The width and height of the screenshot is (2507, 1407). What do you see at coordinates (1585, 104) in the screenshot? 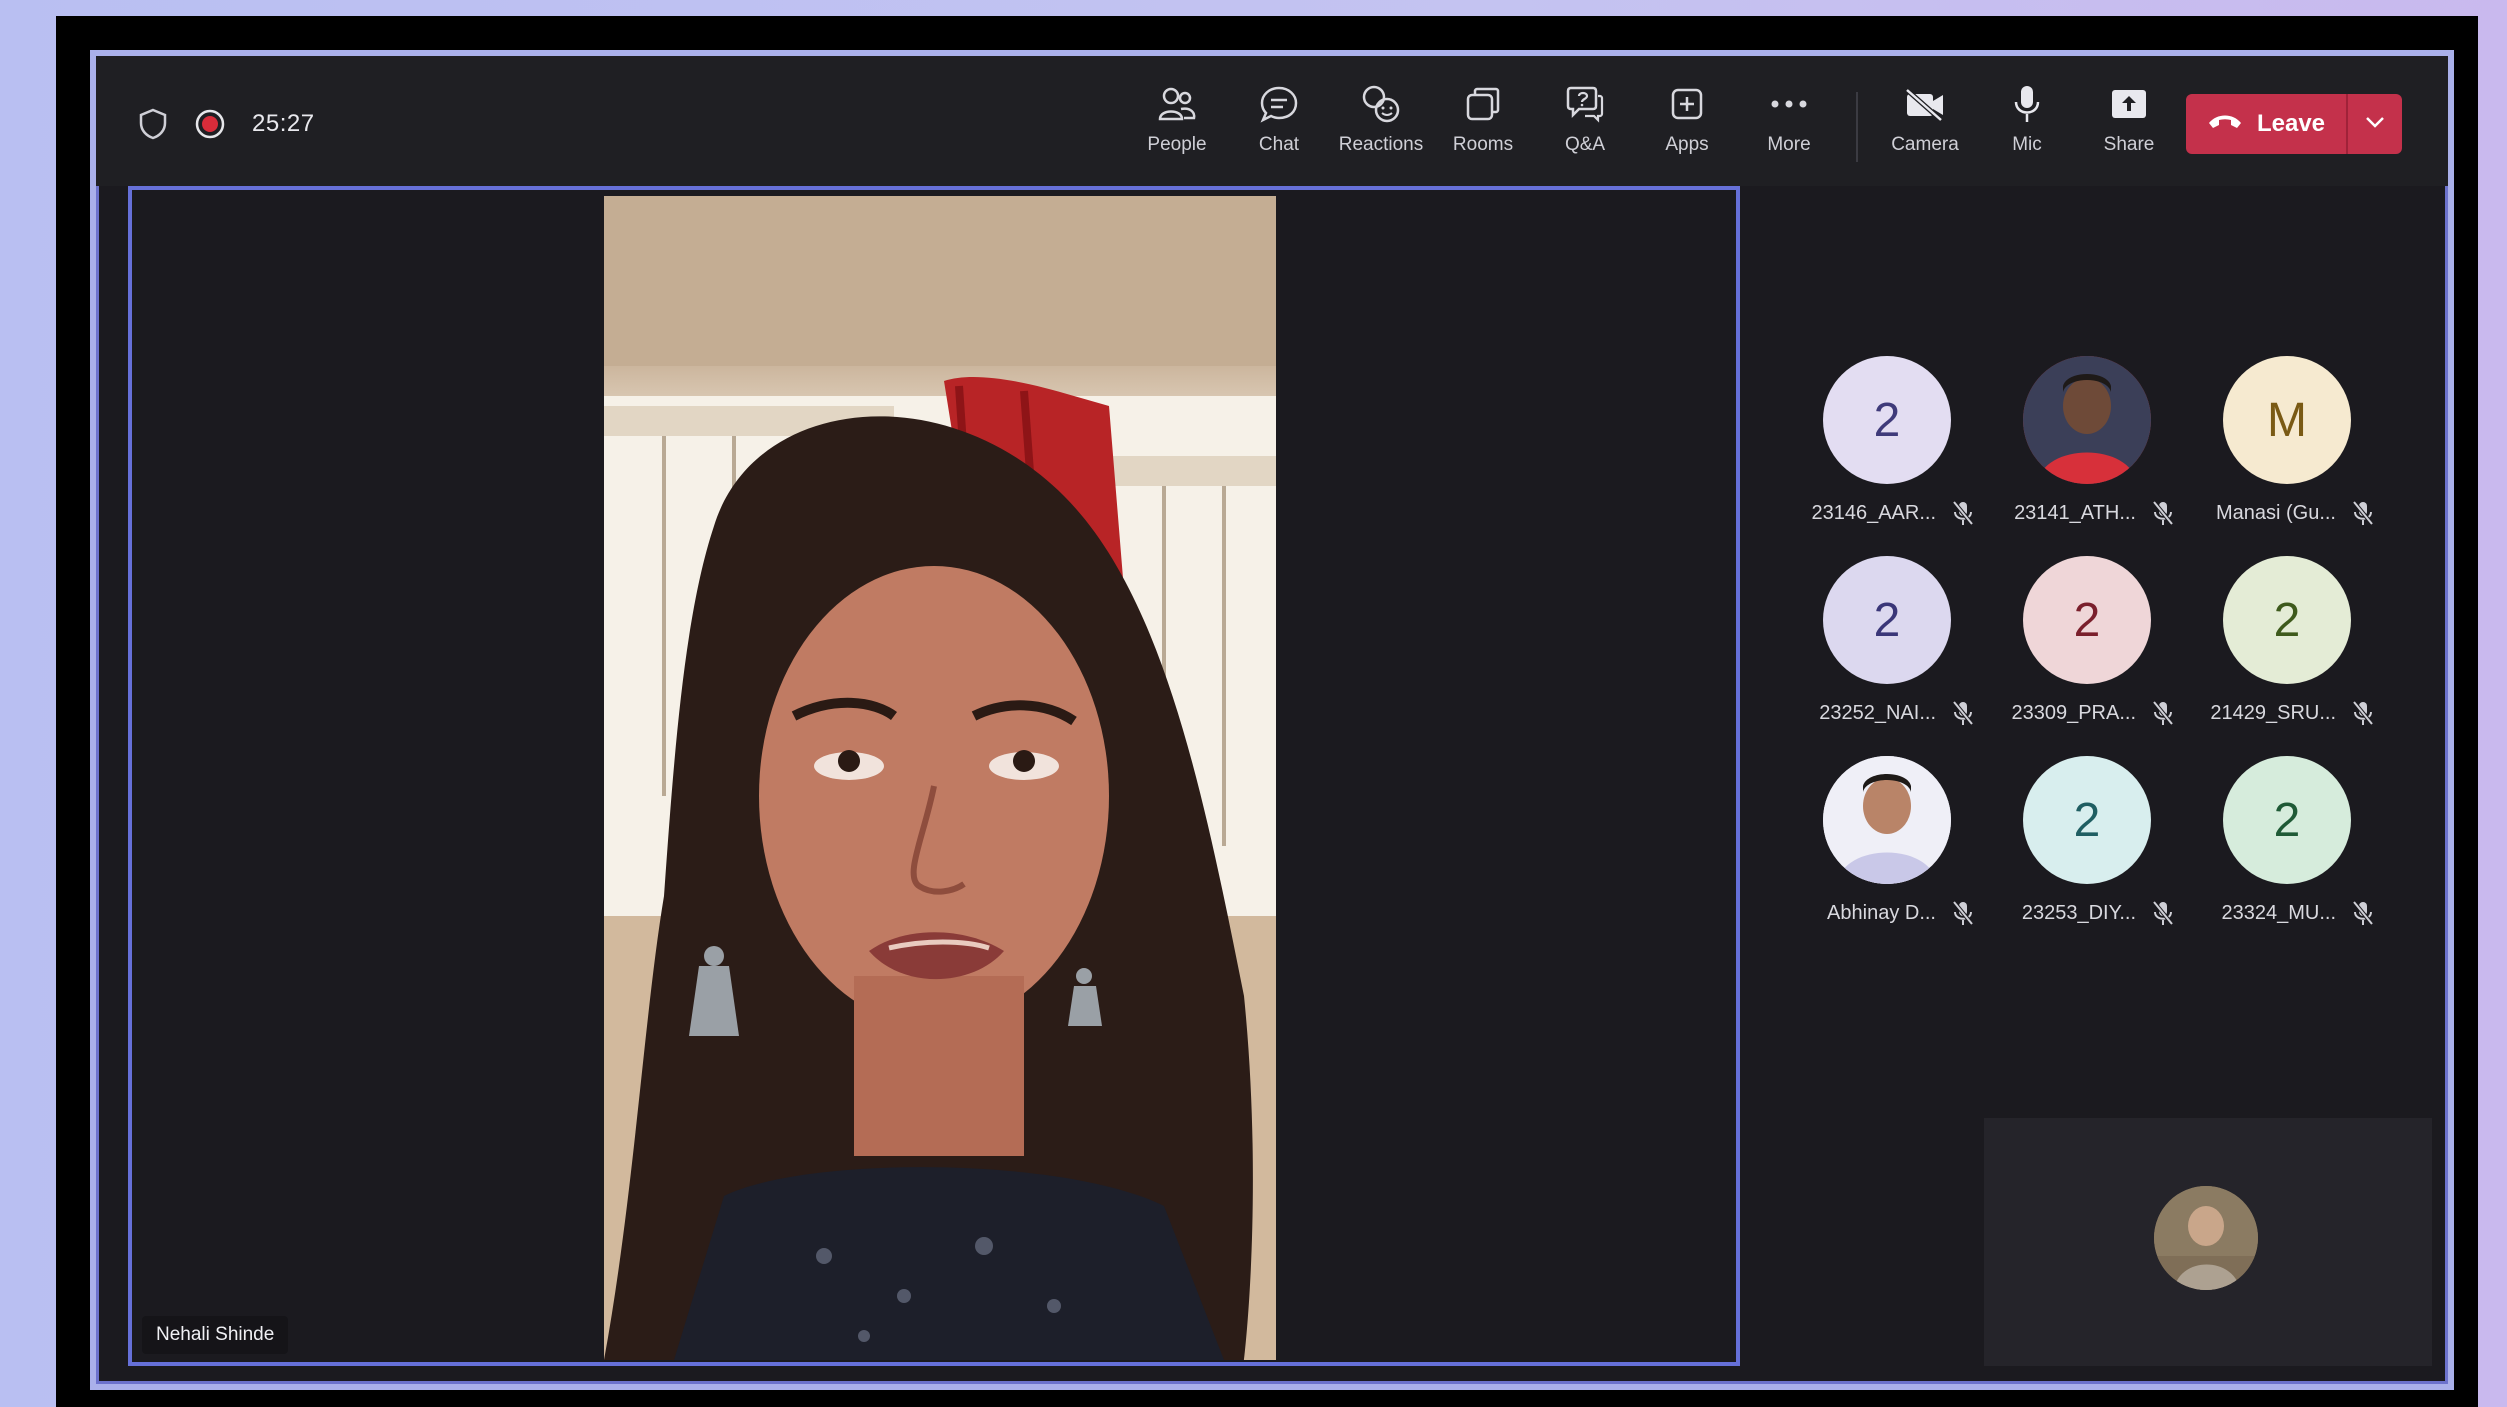
I see `qa-icon` at bounding box center [1585, 104].